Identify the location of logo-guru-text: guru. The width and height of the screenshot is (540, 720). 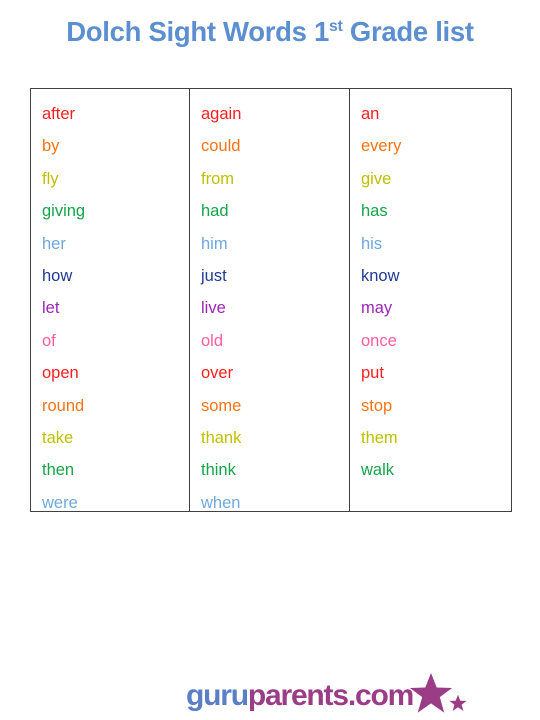
(217, 695).